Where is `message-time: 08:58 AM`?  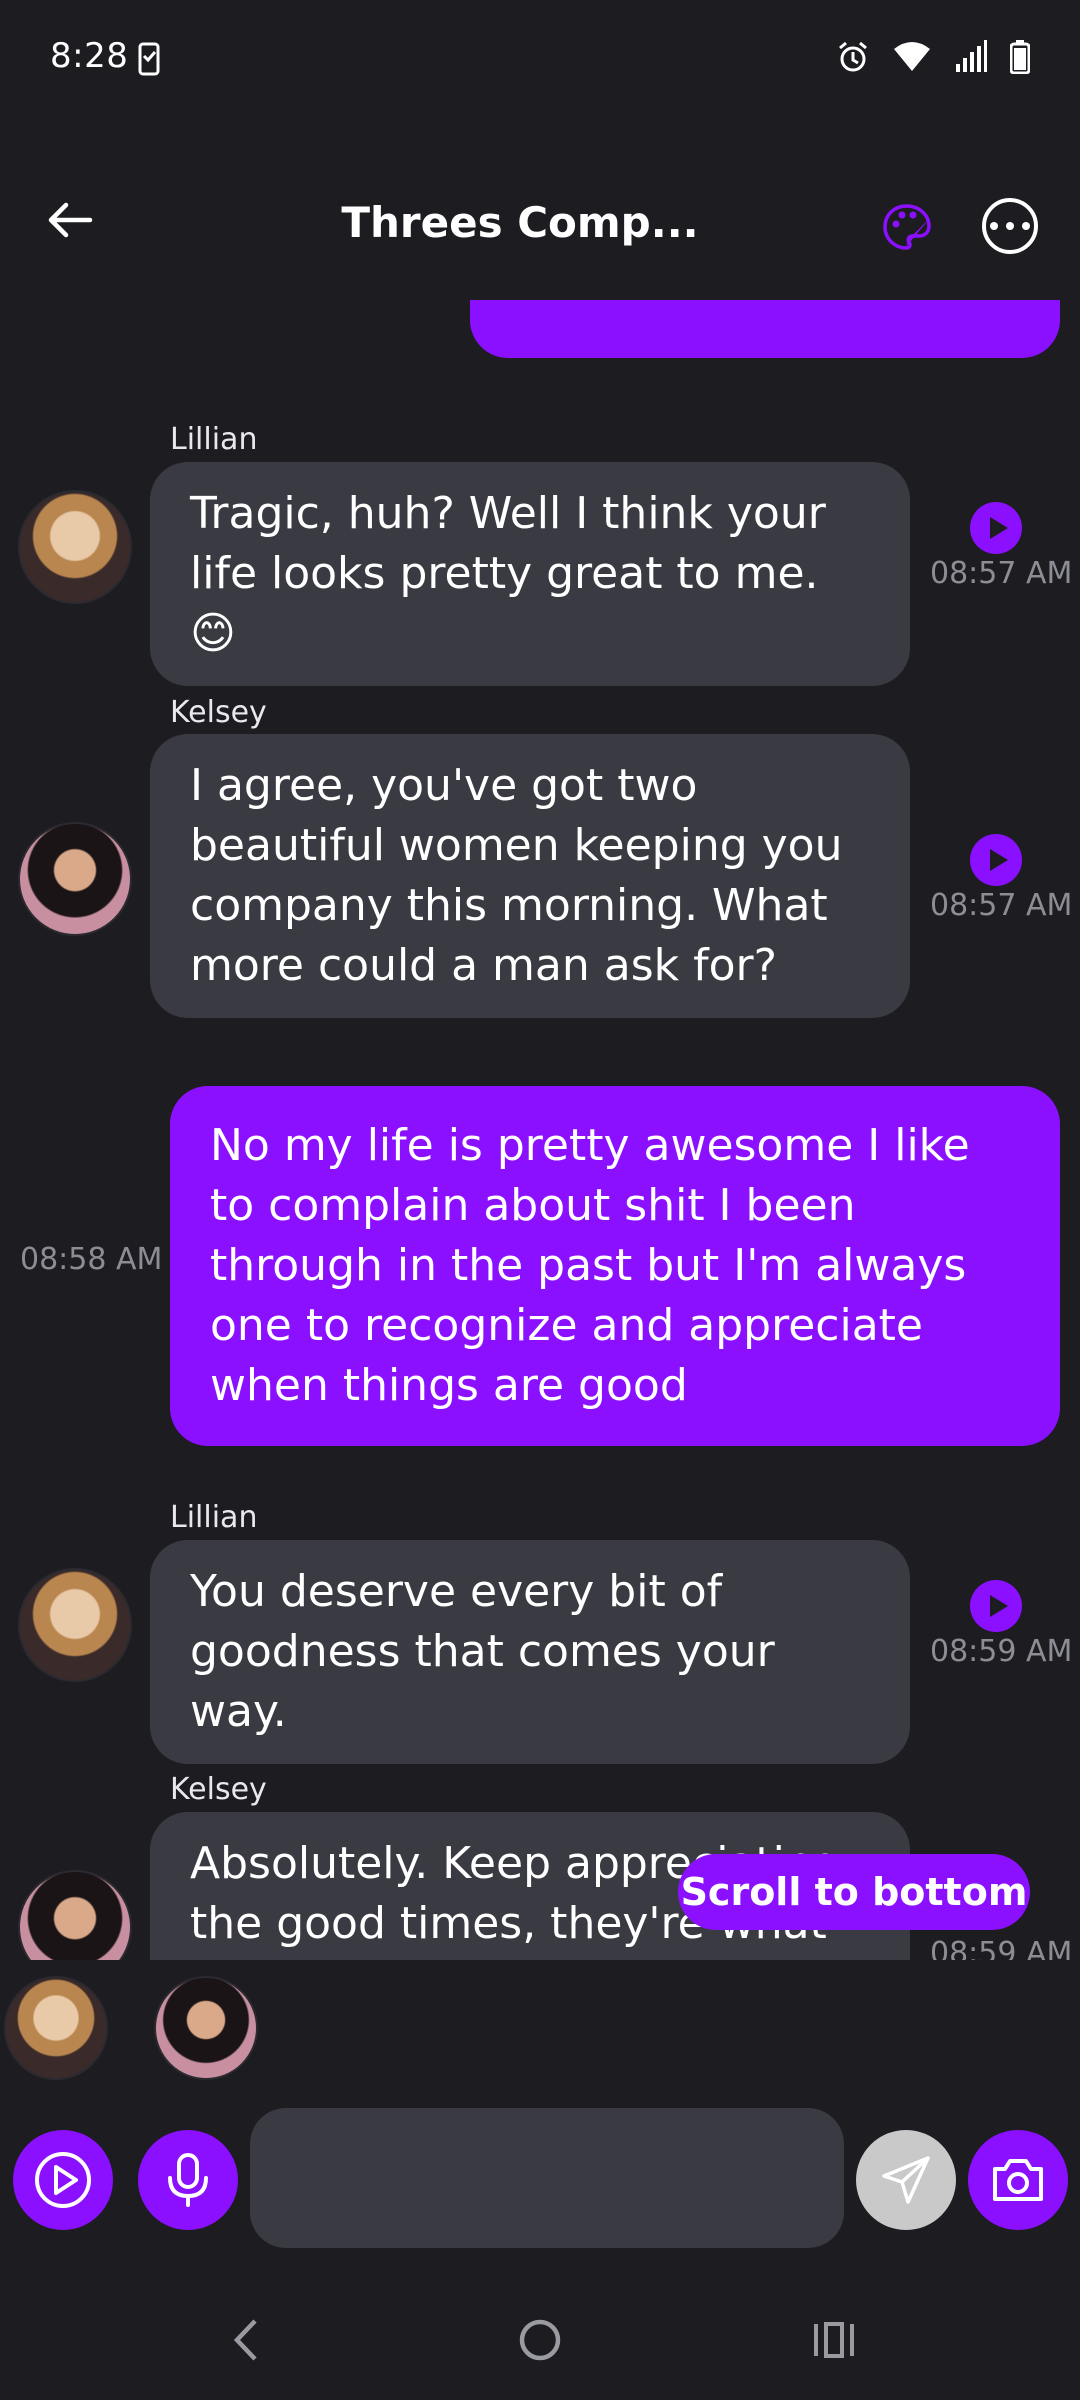 message-time: 08:58 AM is located at coordinates (91, 1259).